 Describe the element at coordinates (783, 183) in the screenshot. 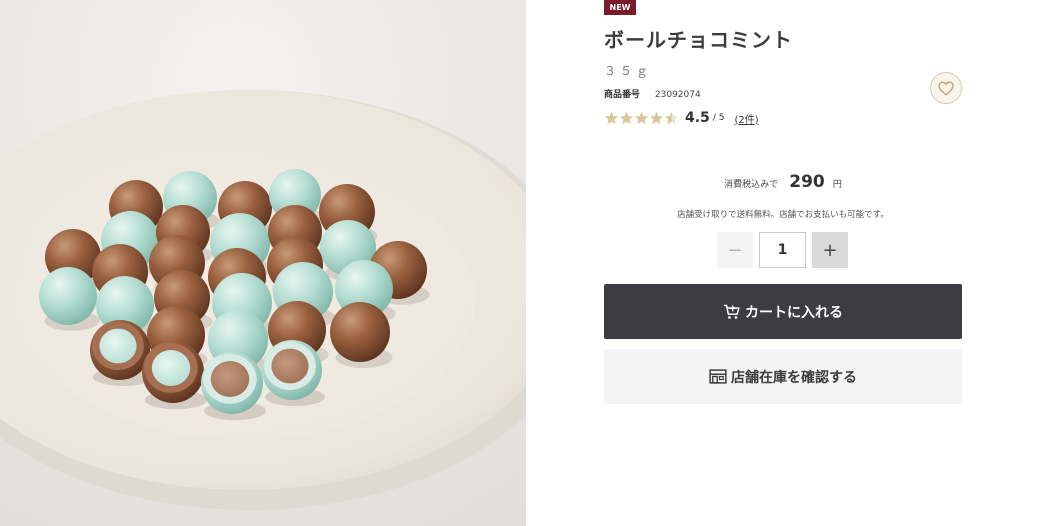

I see `price: 消費税込みで 290 円` at that location.